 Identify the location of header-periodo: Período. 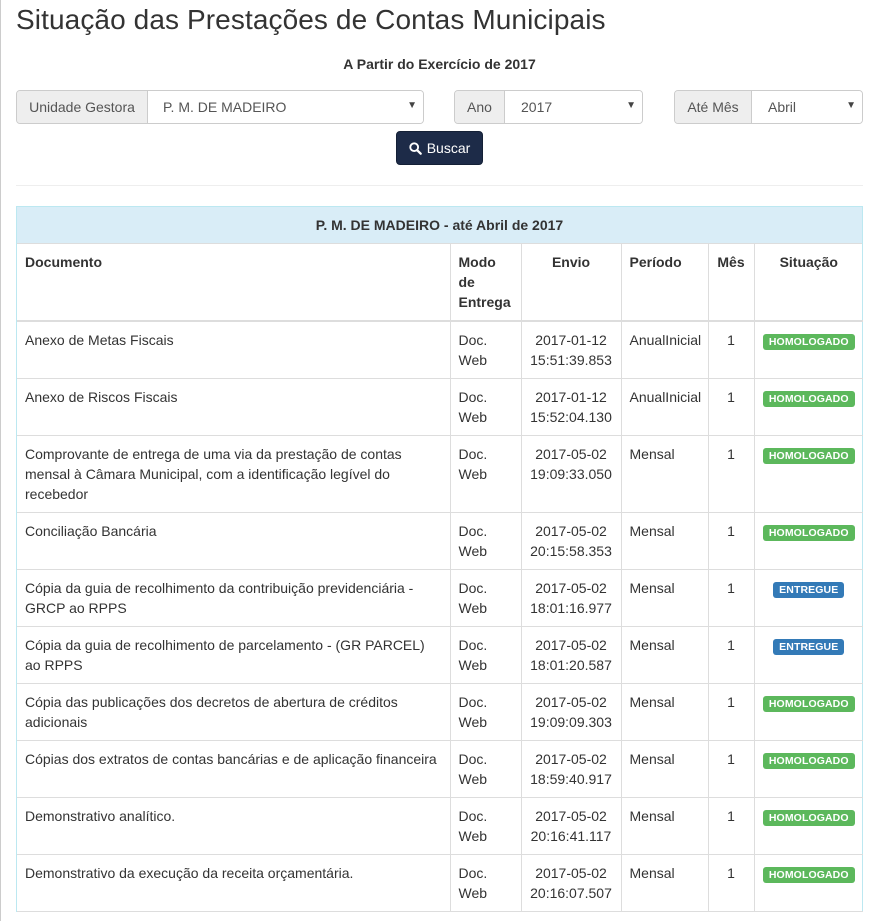
(664, 283).